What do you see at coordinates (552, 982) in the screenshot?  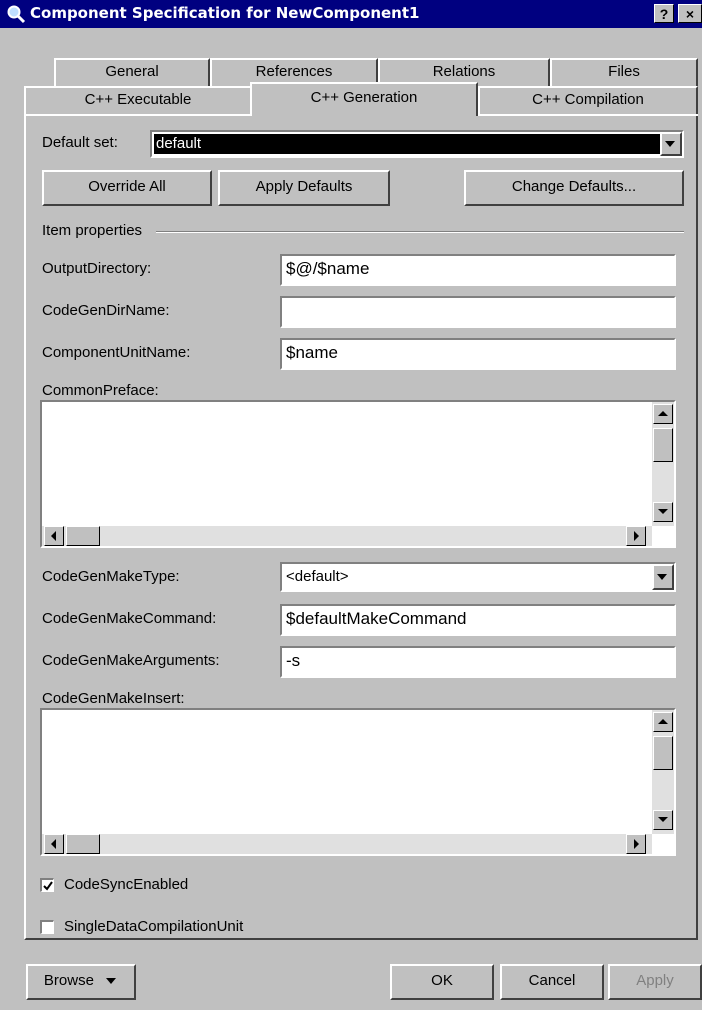 I see `cancel-button: Cancel` at bounding box center [552, 982].